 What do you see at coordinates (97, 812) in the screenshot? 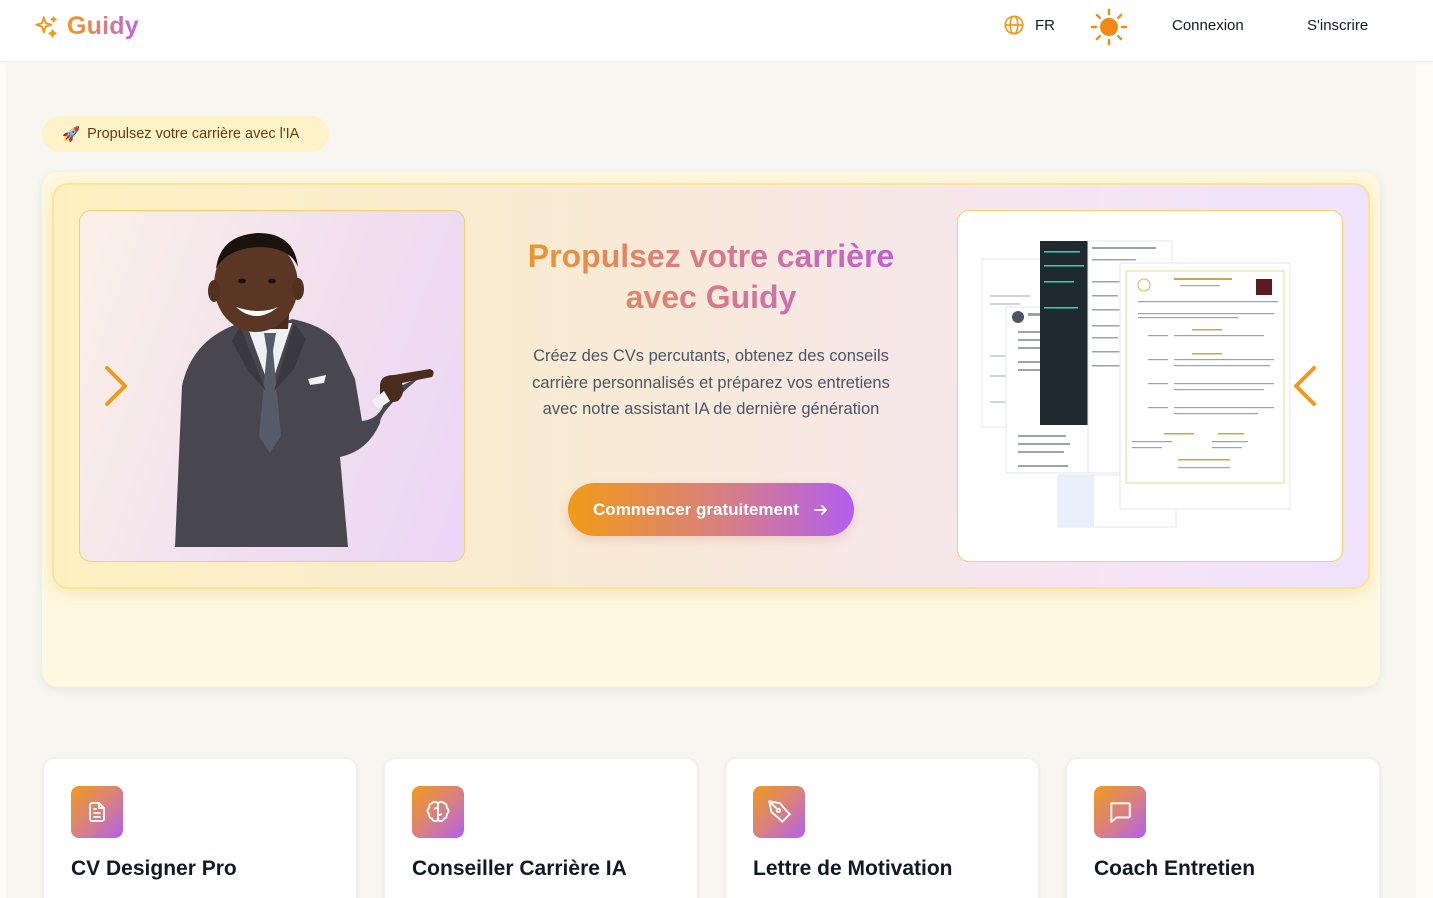
I see `document-icon` at bounding box center [97, 812].